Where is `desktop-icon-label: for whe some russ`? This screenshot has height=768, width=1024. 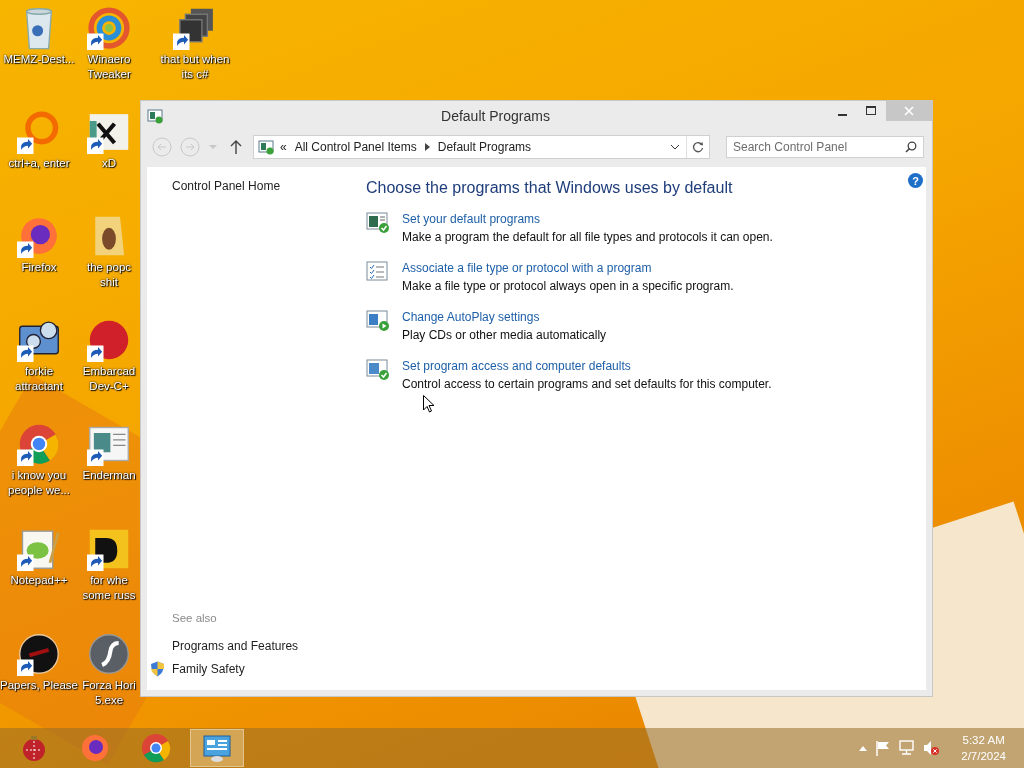 desktop-icon-label: for whe some russ is located at coordinates (109, 588).